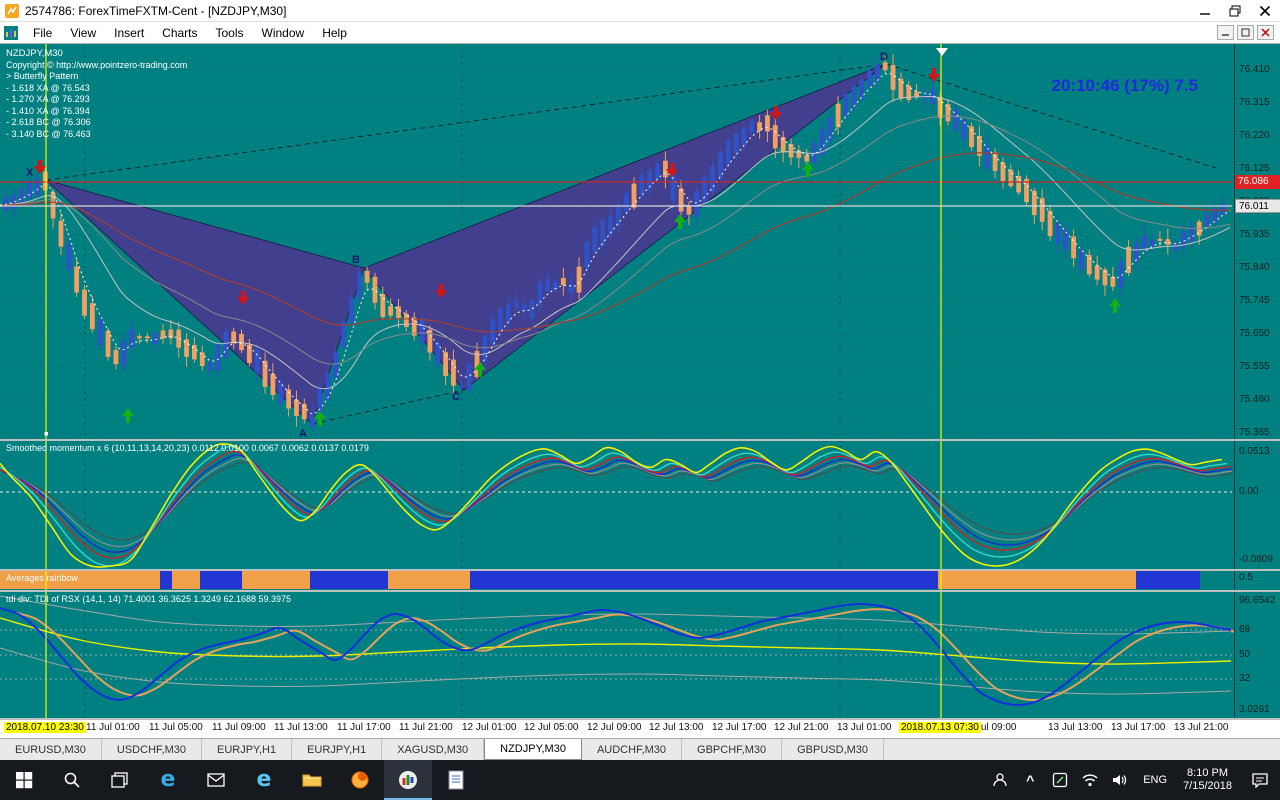  I want to click on menu-view: View, so click(83, 33).